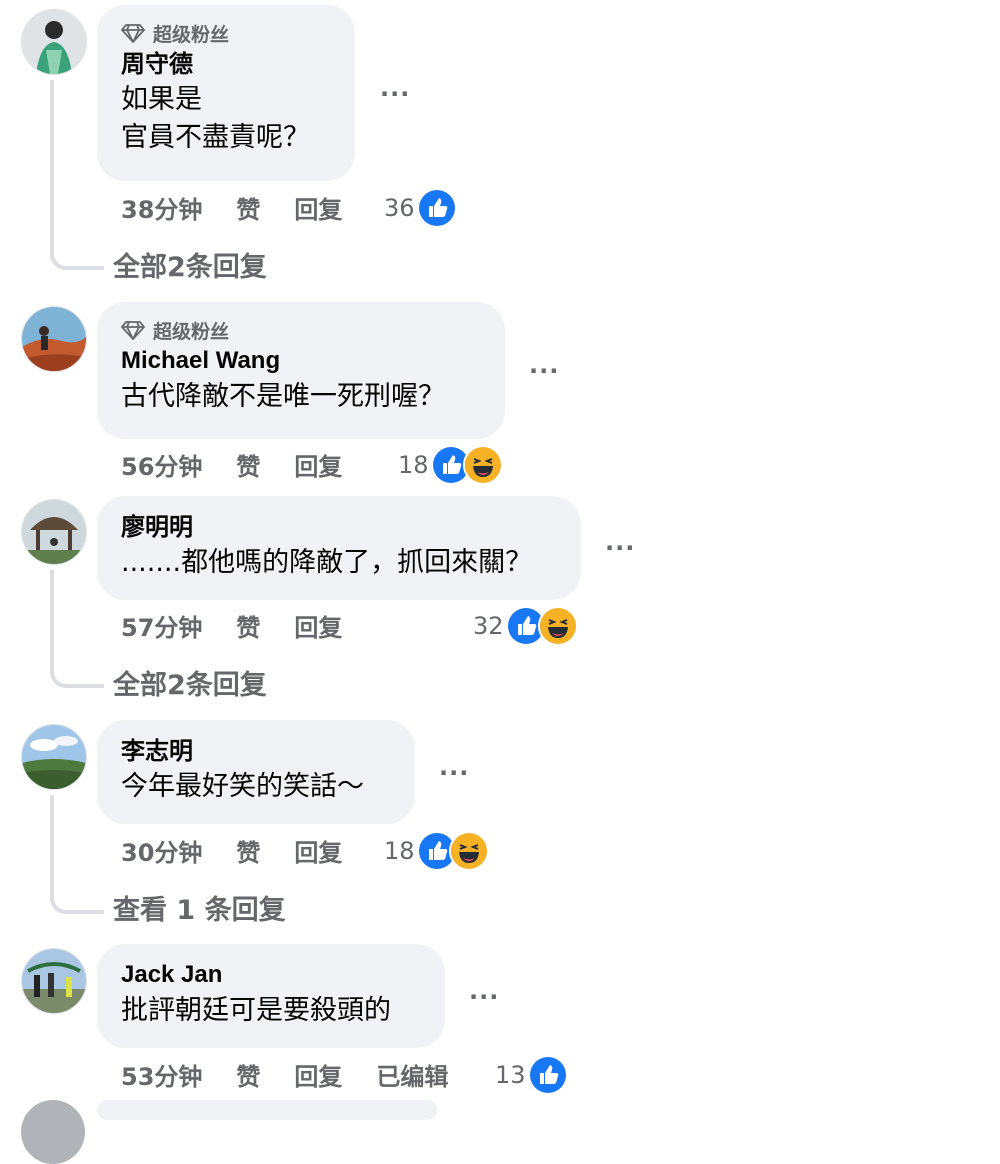  Describe the element at coordinates (399, 208) in the screenshot. I see `reaction-count: 36` at that location.